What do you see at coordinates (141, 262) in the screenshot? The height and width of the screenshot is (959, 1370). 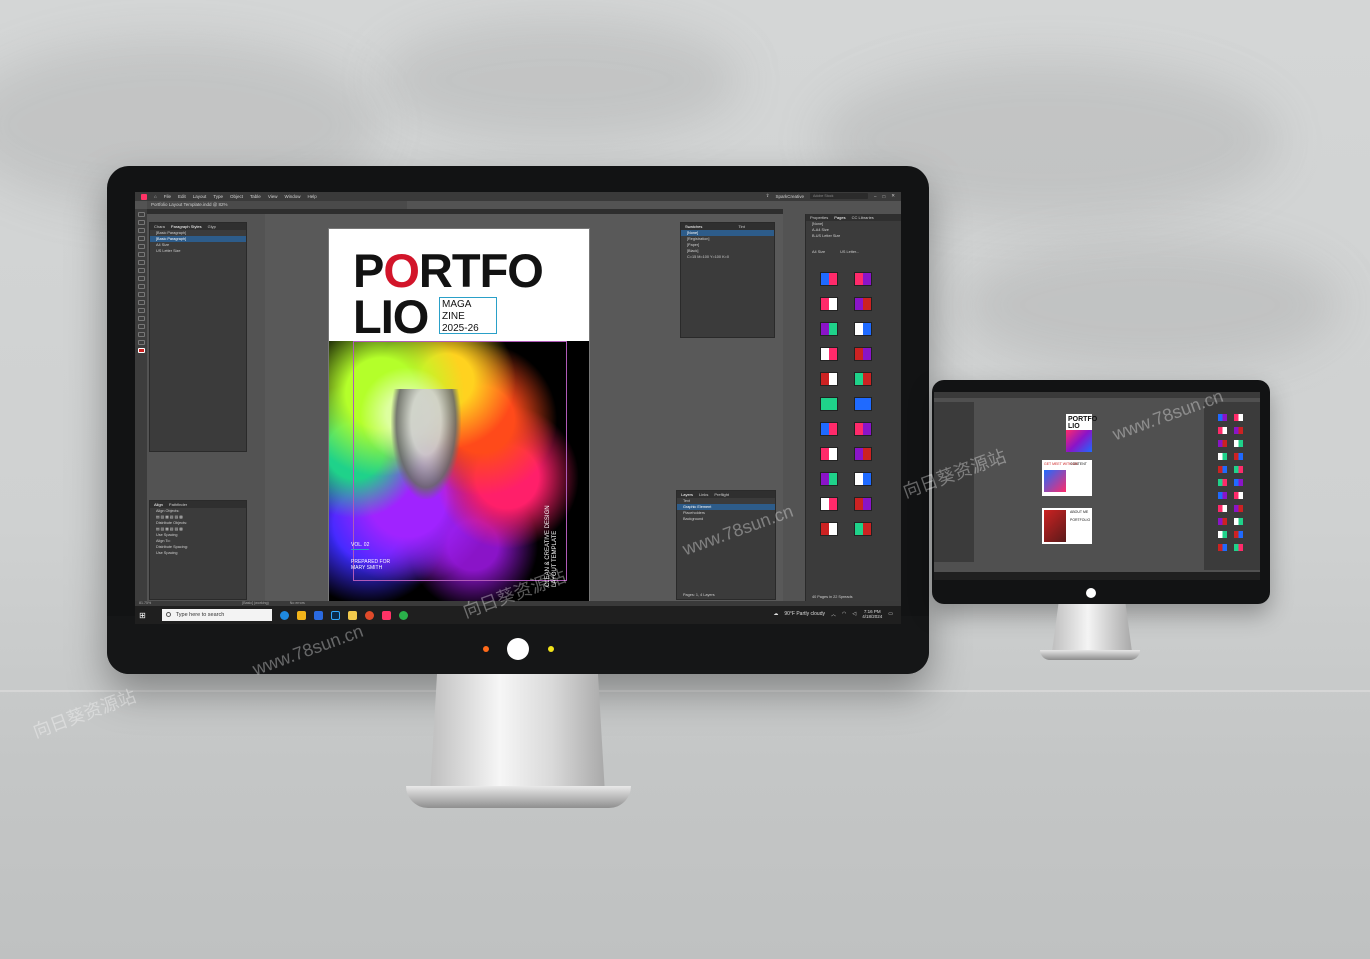 I see `pen-tool-icon` at bounding box center [141, 262].